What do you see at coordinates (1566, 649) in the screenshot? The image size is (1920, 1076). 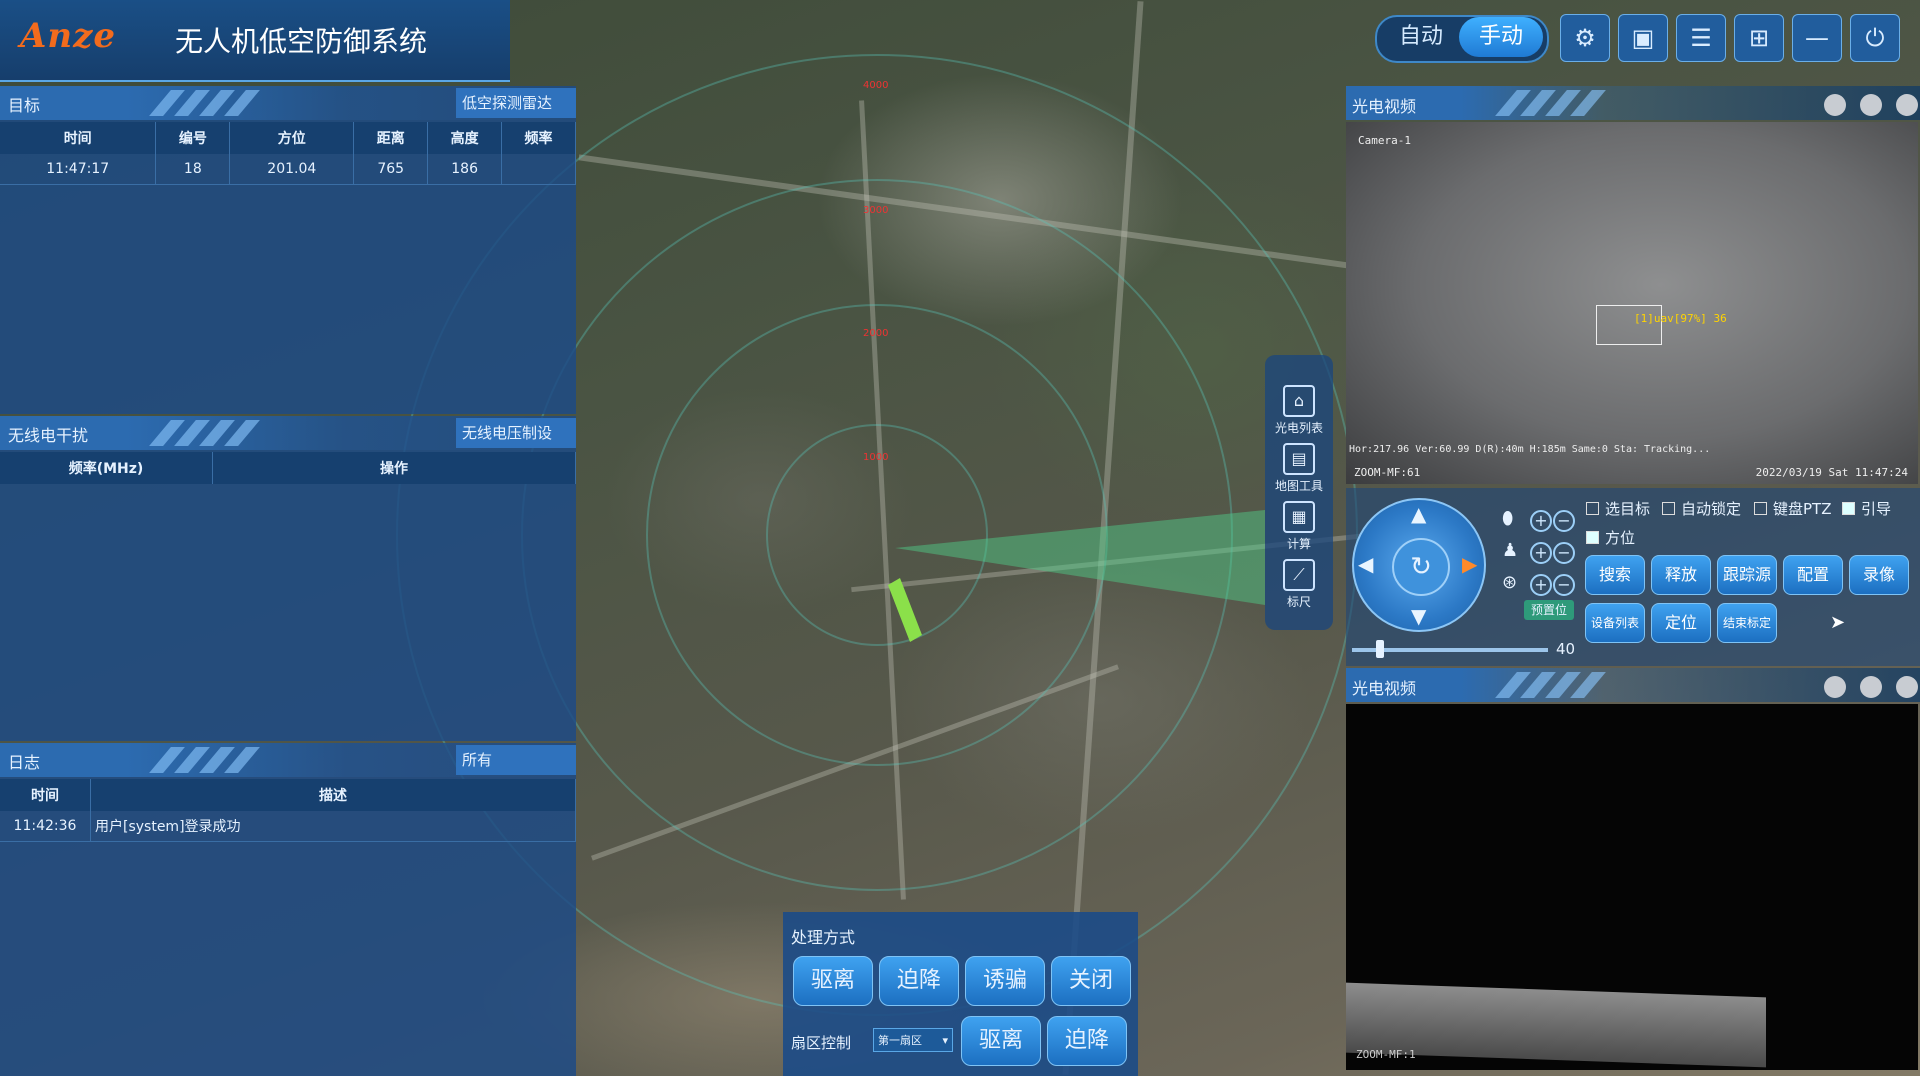 I see `slider-value: 40` at bounding box center [1566, 649].